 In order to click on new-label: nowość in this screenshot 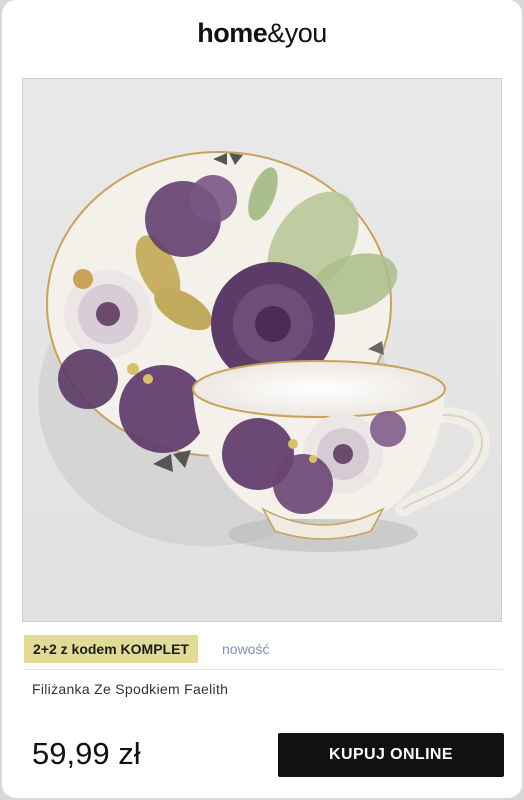, I will do `click(246, 649)`.